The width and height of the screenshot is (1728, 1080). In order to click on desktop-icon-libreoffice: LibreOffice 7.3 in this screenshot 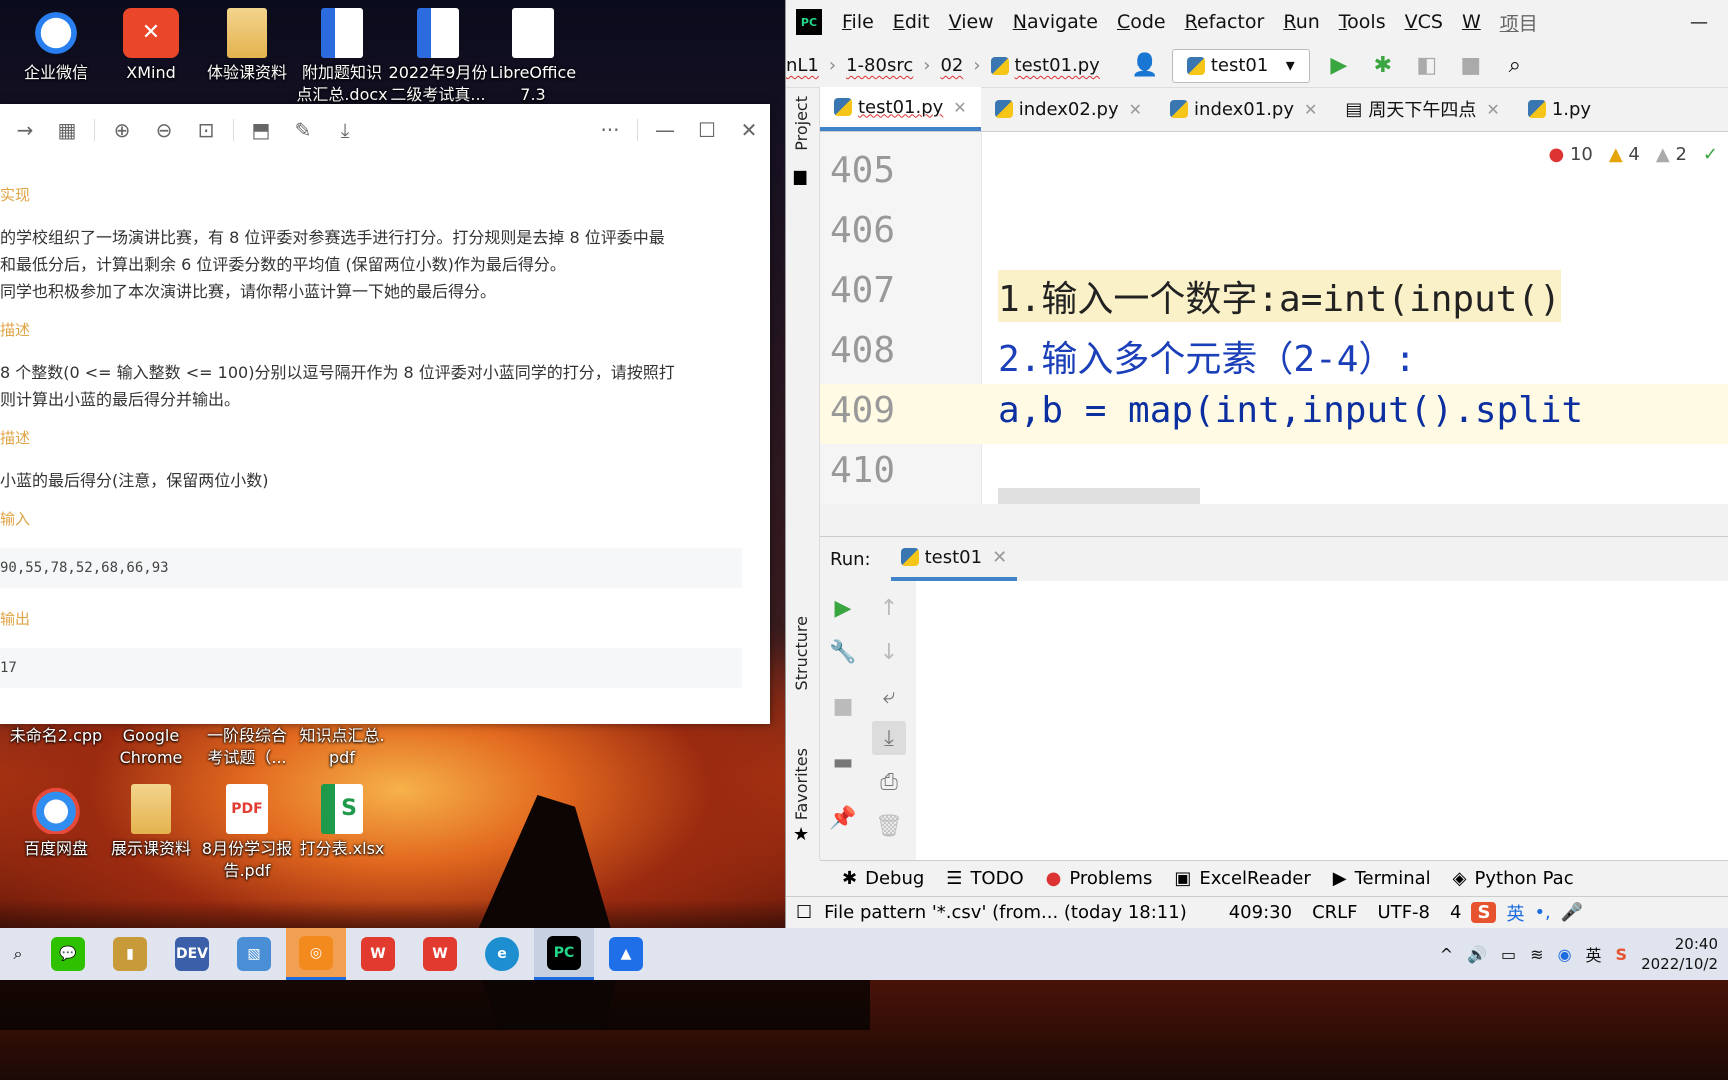, I will do `click(533, 57)`.